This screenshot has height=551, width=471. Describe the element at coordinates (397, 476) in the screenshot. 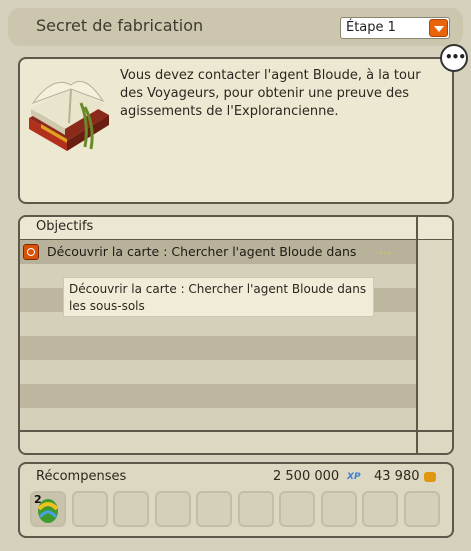

I see `kamas-value: 43 980` at that location.